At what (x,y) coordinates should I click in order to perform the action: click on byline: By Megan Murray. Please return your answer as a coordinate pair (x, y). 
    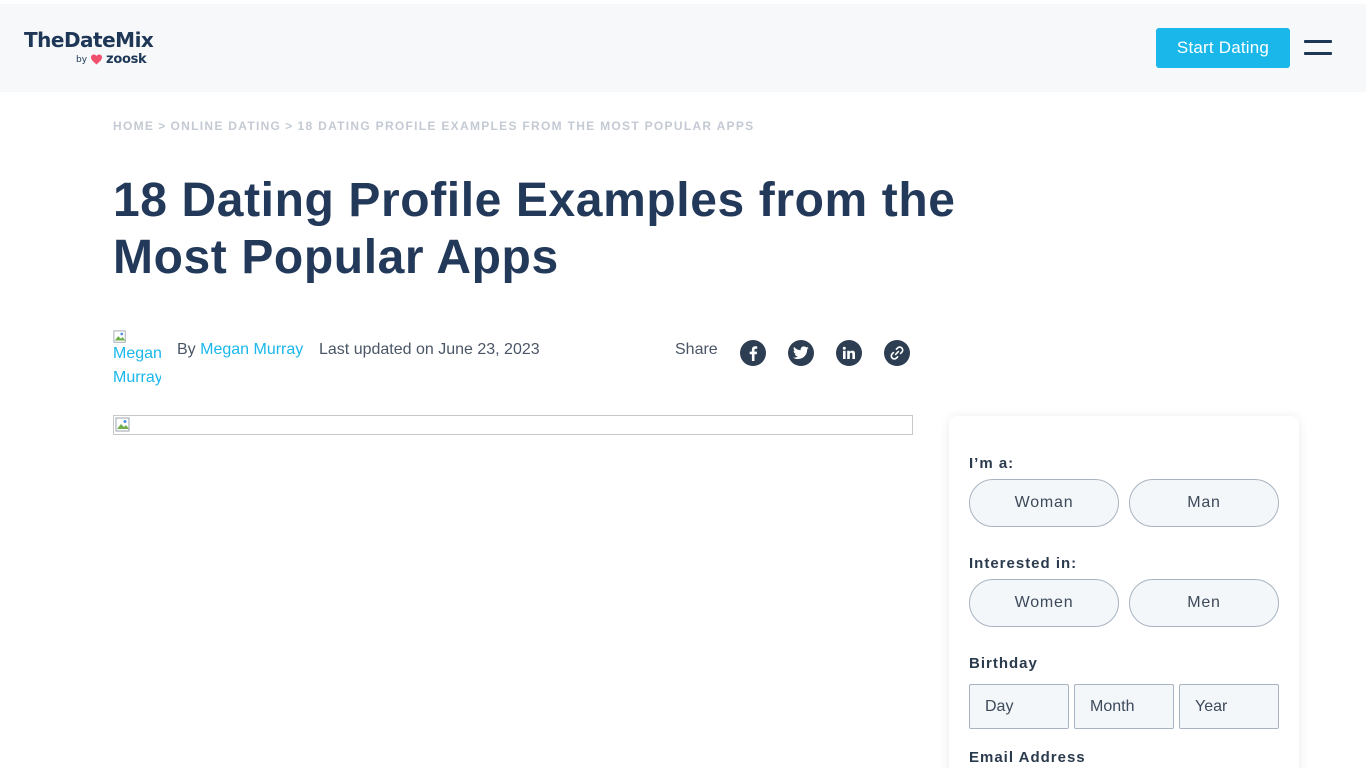
    Looking at the image, I should click on (240, 350).